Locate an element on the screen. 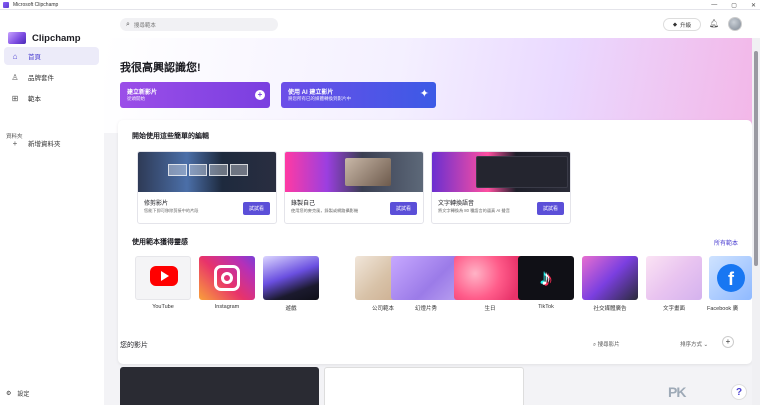 This screenshot has height=405, width=760. tutorials-heading: 開始使用這些簡單的編輯 is located at coordinates (170, 136).